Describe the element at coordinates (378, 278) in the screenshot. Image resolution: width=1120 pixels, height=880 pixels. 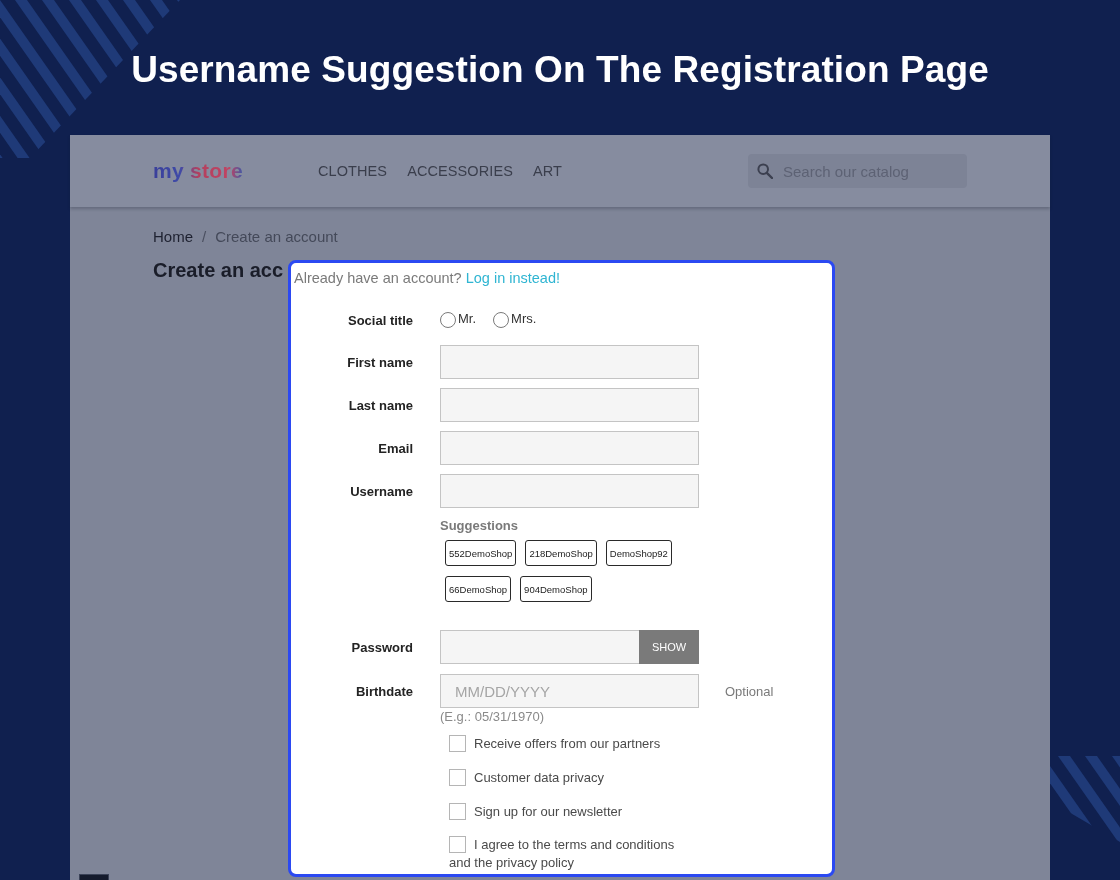
I see `login-prompt: Already have an account?` at that location.